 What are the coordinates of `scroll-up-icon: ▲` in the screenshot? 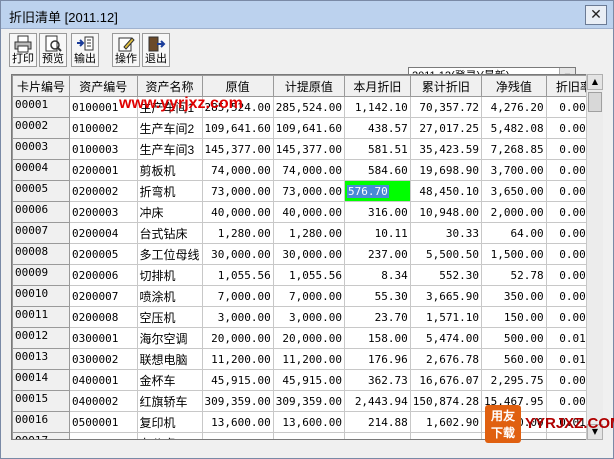 It's located at (595, 82).